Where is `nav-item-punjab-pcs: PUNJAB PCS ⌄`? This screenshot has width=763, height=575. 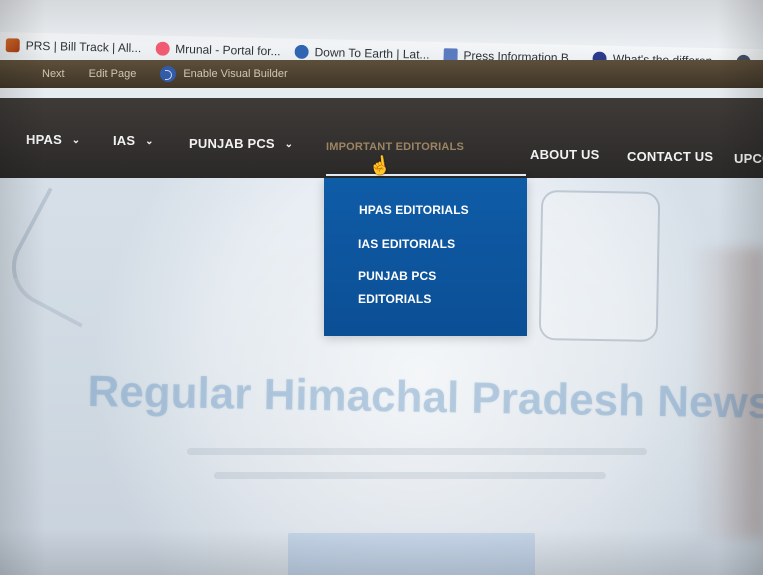
nav-item-punjab-pcs: PUNJAB PCS ⌄ is located at coordinates (241, 143).